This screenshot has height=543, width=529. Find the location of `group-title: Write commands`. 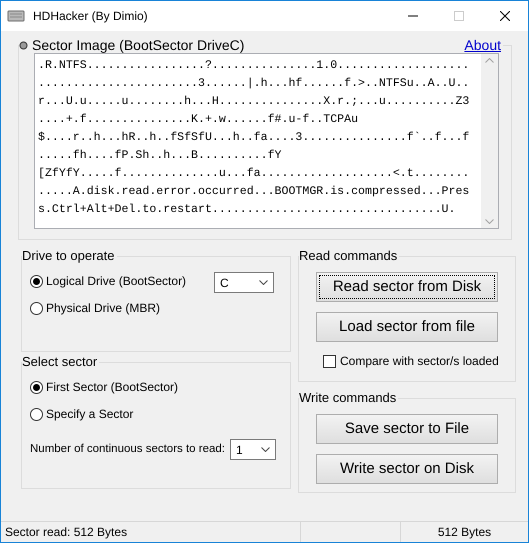

group-title: Write commands is located at coordinates (348, 398).